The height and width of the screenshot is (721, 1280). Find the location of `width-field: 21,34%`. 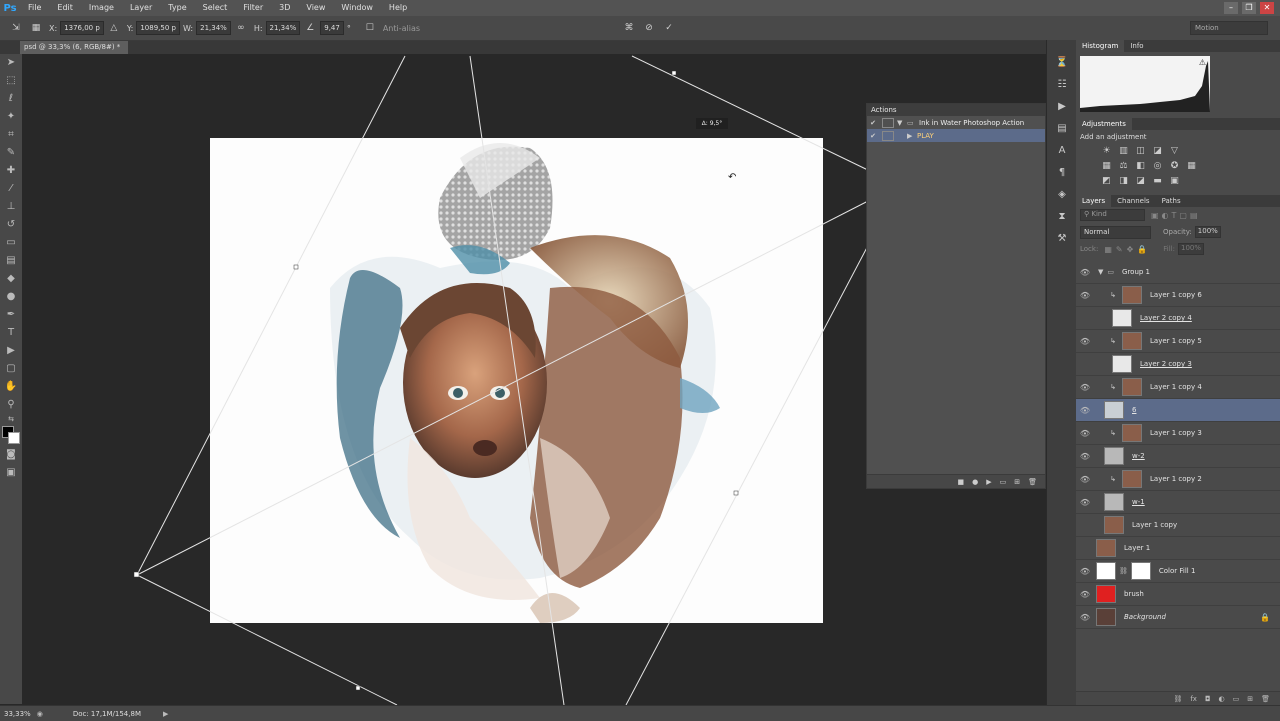

width-field: 21,34% is located at coordinates (213, 28).